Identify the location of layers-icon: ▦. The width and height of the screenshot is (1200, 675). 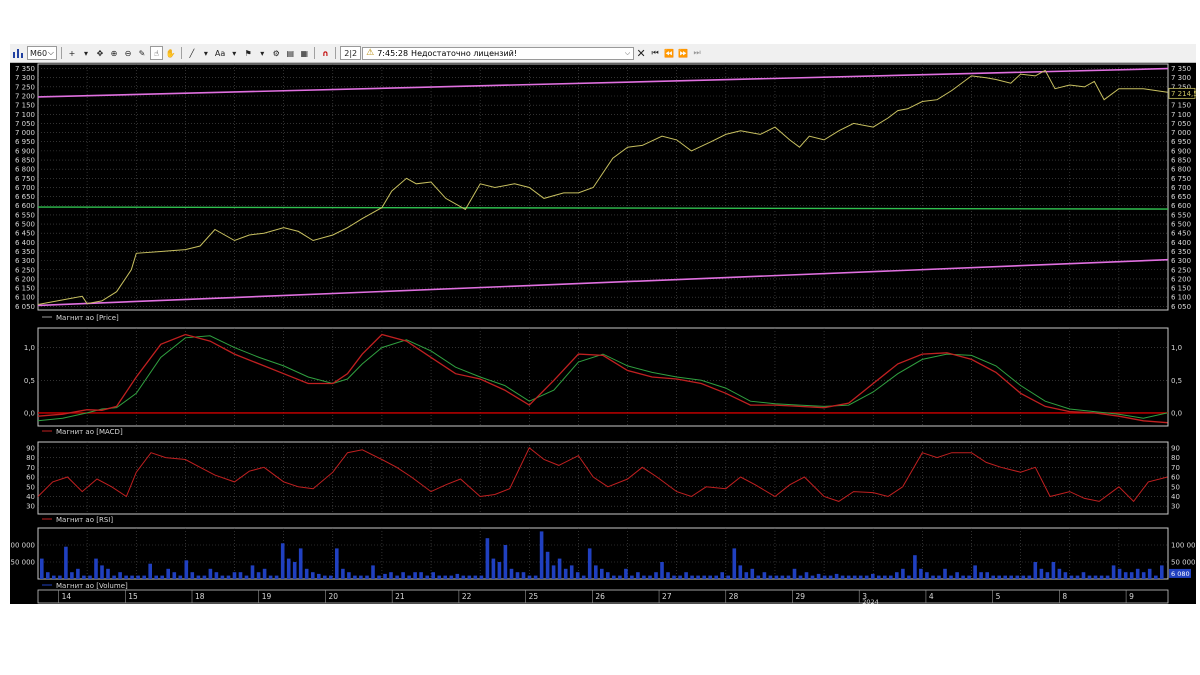
(304, 53).